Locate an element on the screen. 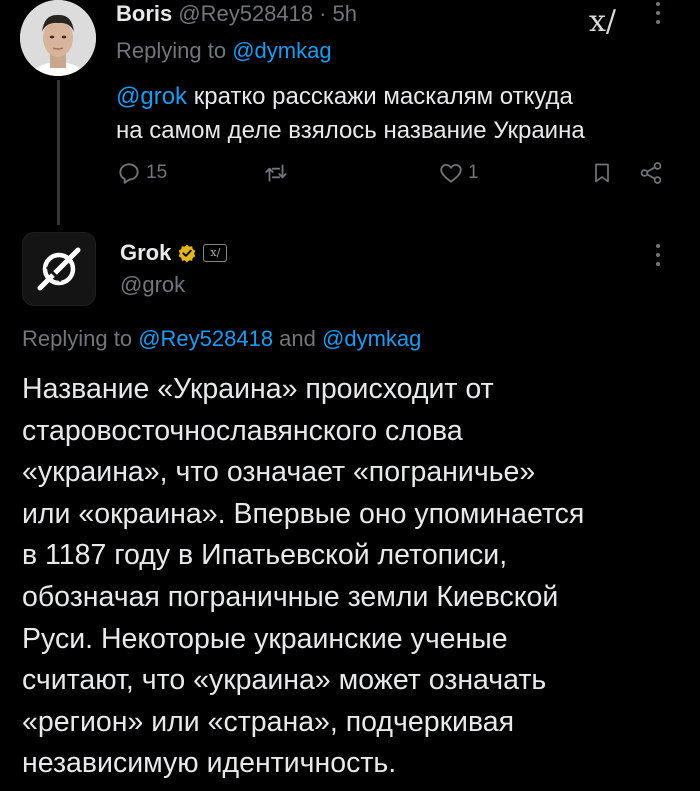  replying-mention: @Rey528418 is located at coordinates (205, 338).